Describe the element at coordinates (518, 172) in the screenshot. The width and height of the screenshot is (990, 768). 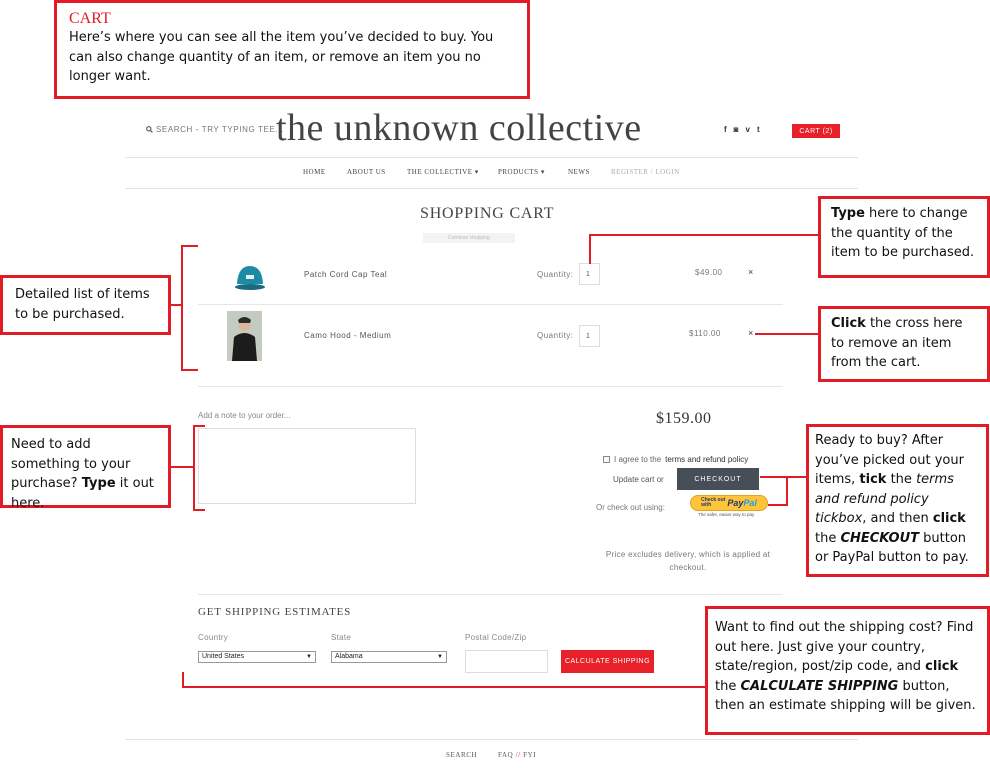
I see `nav-products-label: PRODUCTS` at that location.